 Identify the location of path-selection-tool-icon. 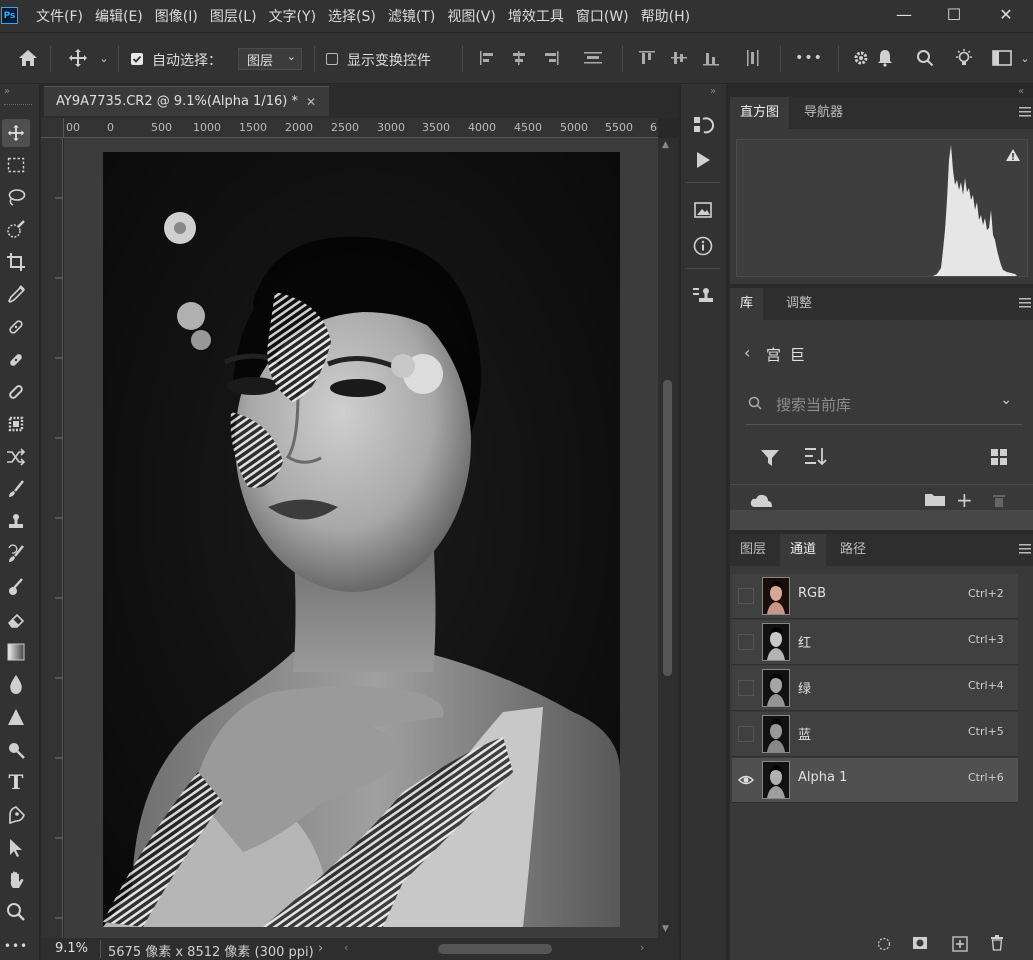
(16, 848).